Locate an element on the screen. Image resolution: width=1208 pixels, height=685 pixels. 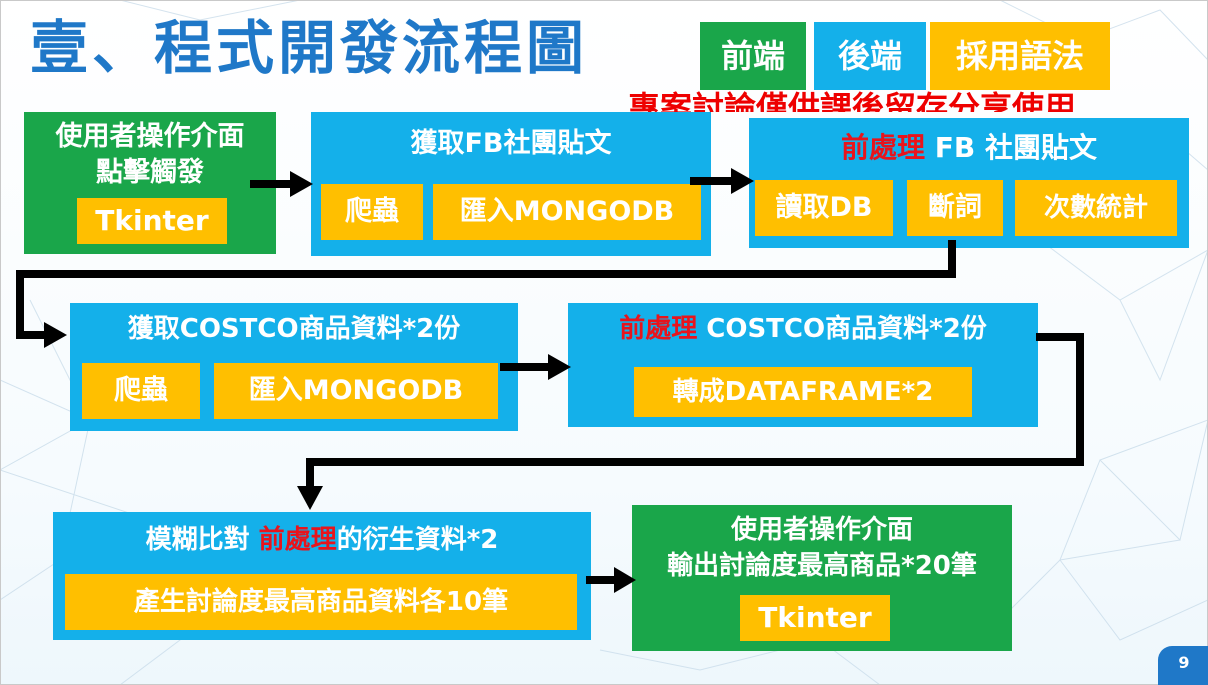
ui-output-action: 輸出討論度最高商品*20筆 is located at coordinates (822, 566).